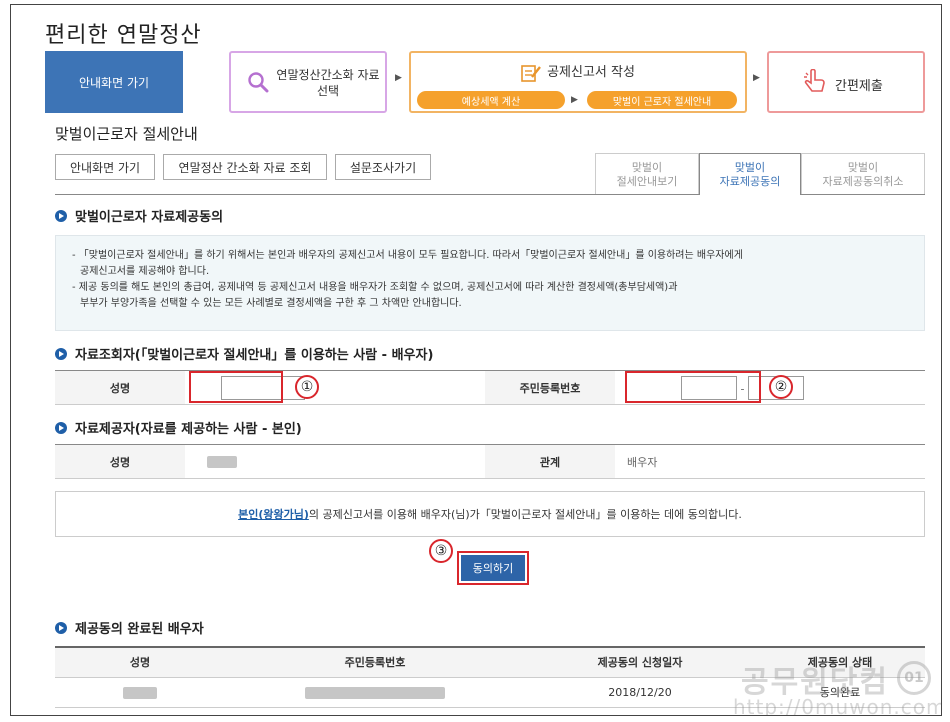 The width and height of the screenshot is (950, 722). What do you see at coordinates (591, 72) in the screenshot?
I see `step-text: 공제신고서 작성` at bounding box center [591, 72].